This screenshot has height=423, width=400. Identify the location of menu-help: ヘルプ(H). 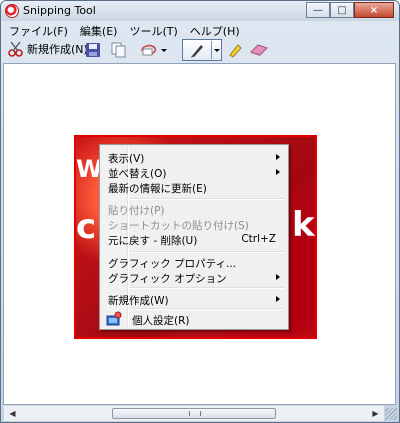
(215, 30).